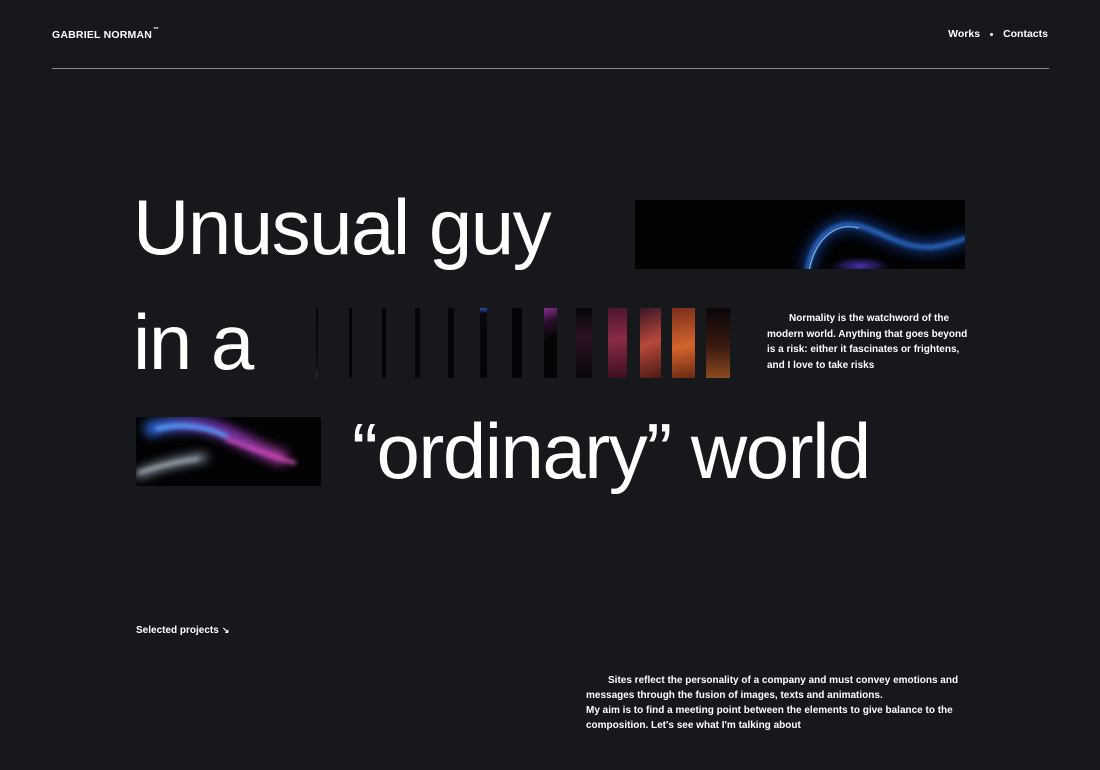 Image resolution: width=1100 pixels, height=770 pixels. What do you see at coordinates (193, 342) in the screenshot?
I see `hero-line-2: in a` at bounding box center [193, 342].